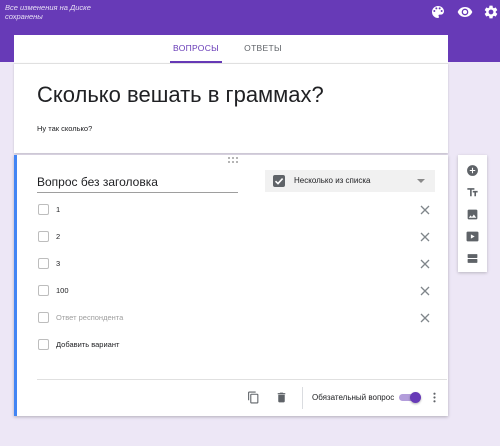 The image size is (500, 446). I want to click on tabs-bar: ВОПРОСЫ ОТВЕТЫ, so click(231, 49).